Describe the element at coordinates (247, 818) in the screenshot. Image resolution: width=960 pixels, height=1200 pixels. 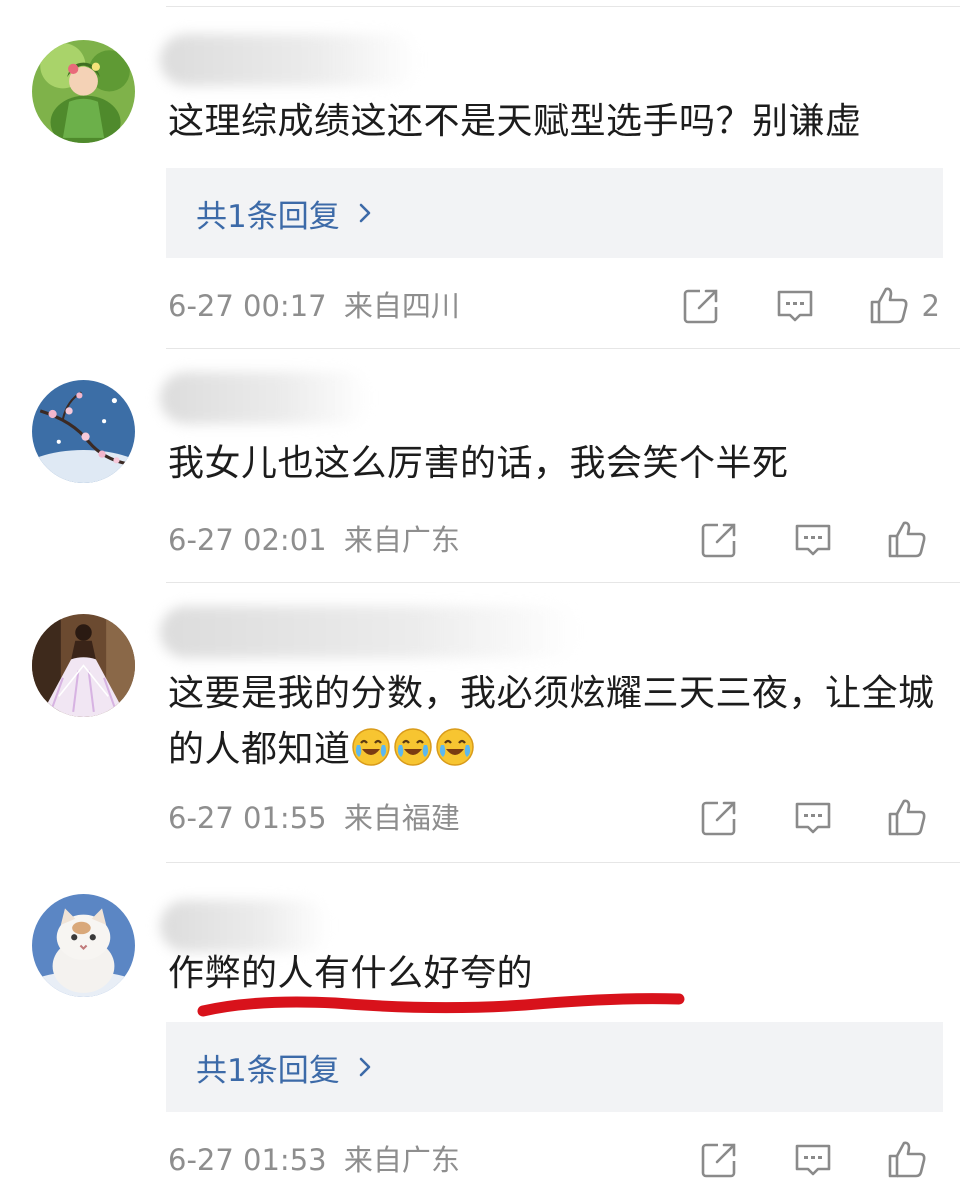
I see `comment-time: 6-27 01:55` at that location.